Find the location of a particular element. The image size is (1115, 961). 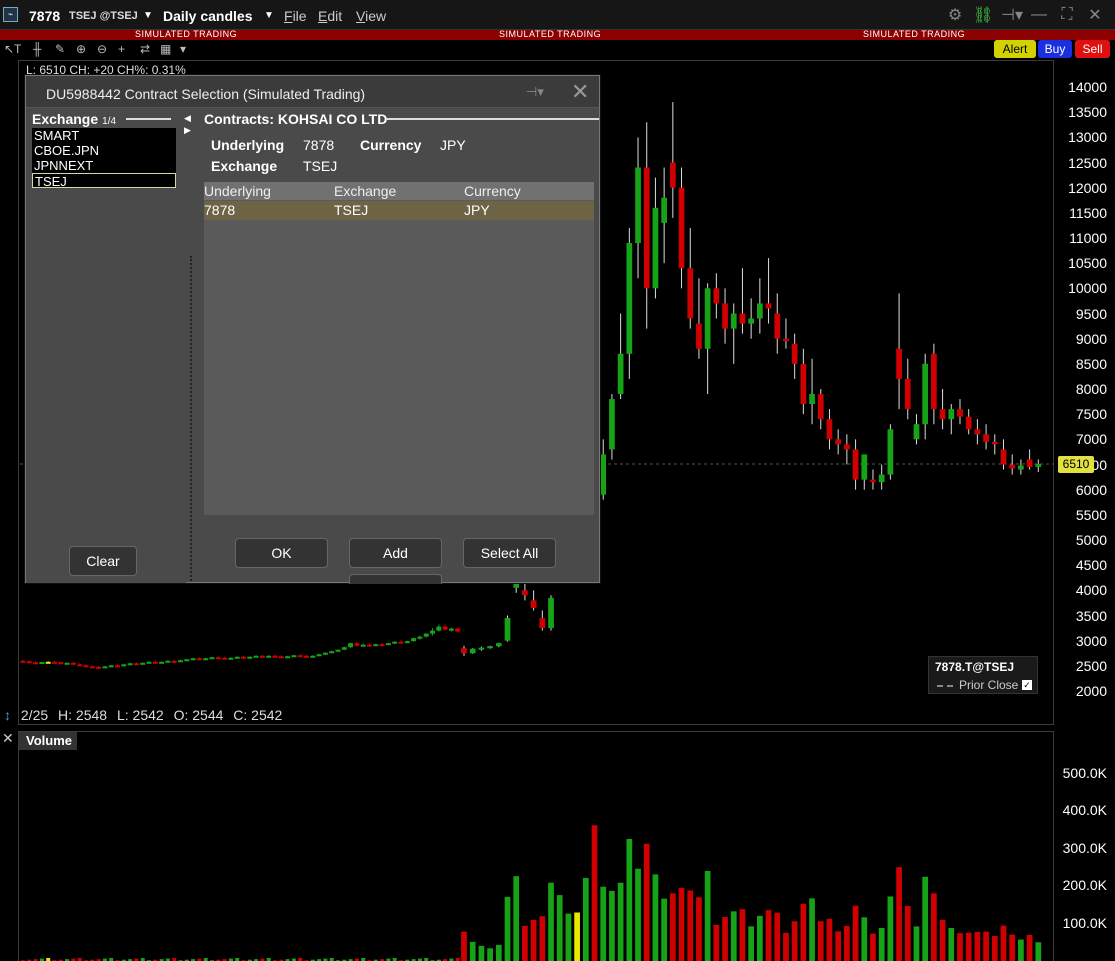

expand-icon: ↕ is located at coordinates (7, 715).